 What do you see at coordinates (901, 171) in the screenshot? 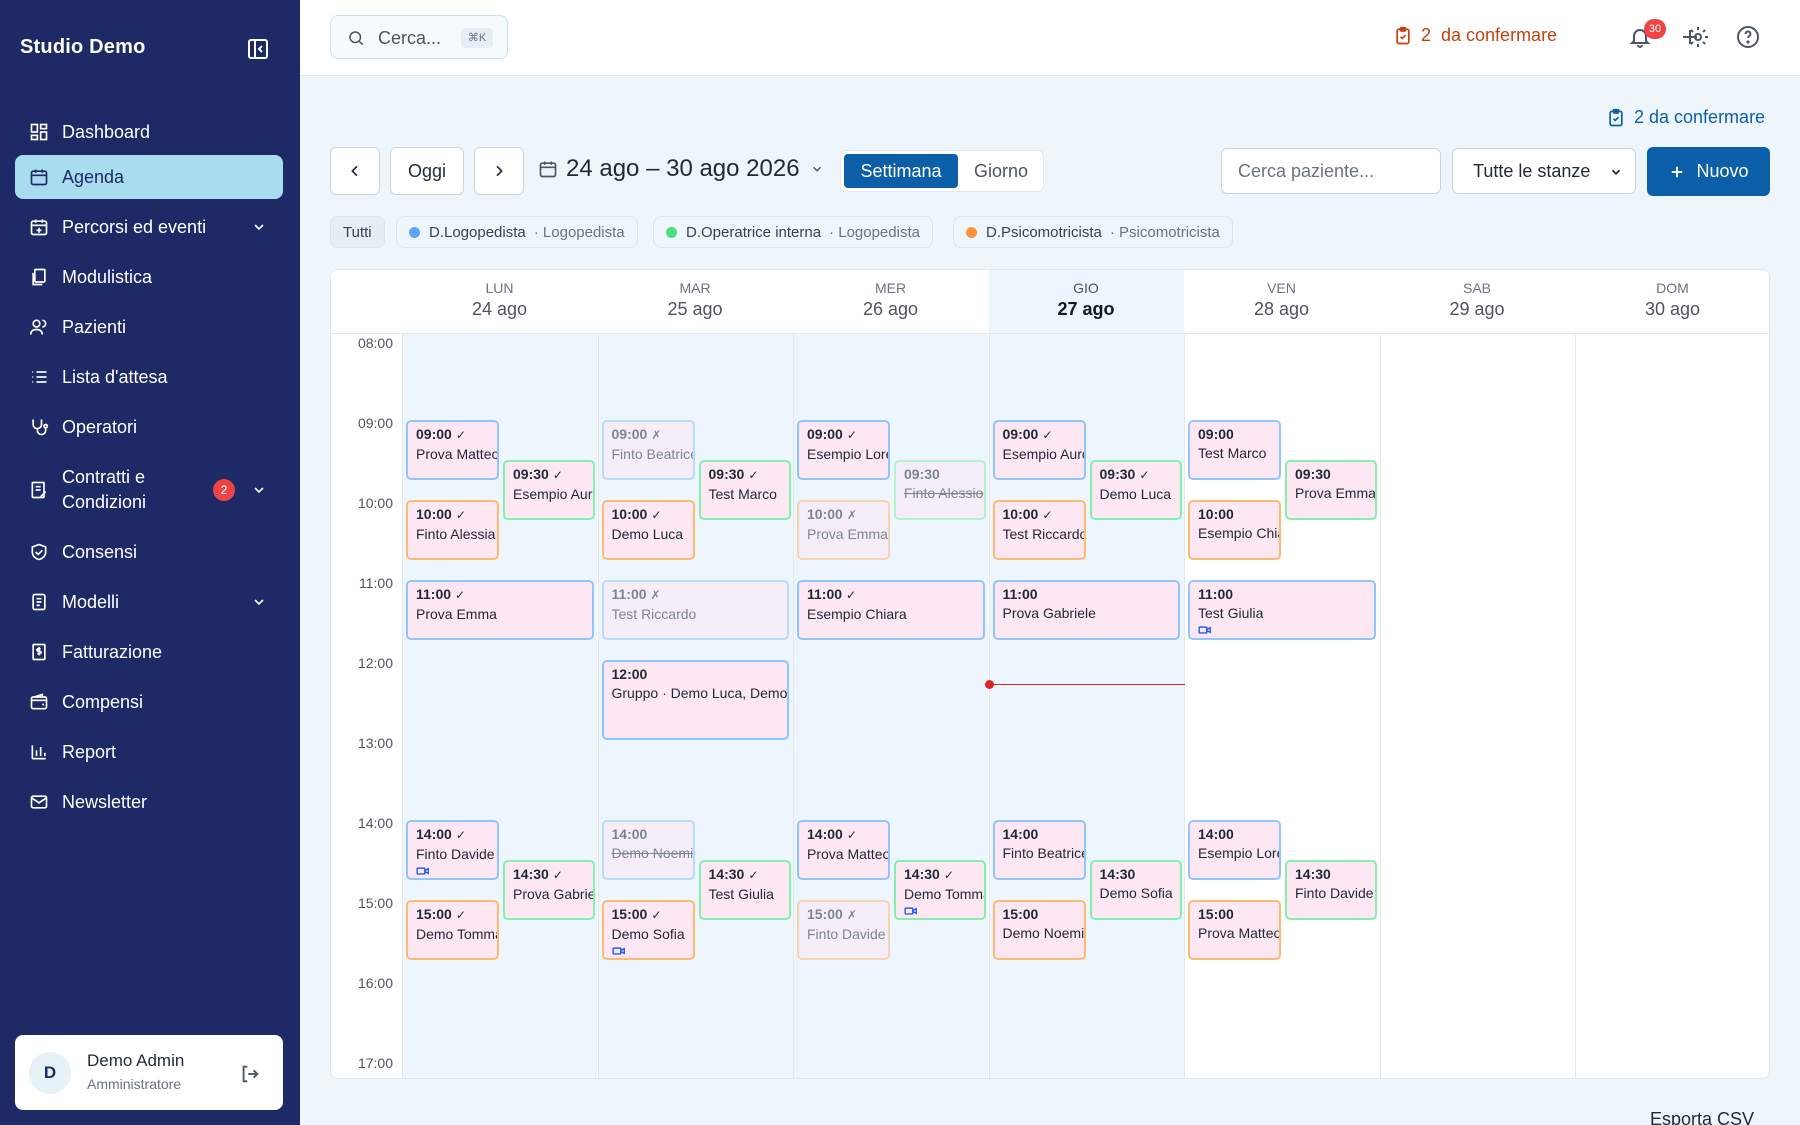
I see `view-week-button: Settimana` at bounding box center [901, 171].